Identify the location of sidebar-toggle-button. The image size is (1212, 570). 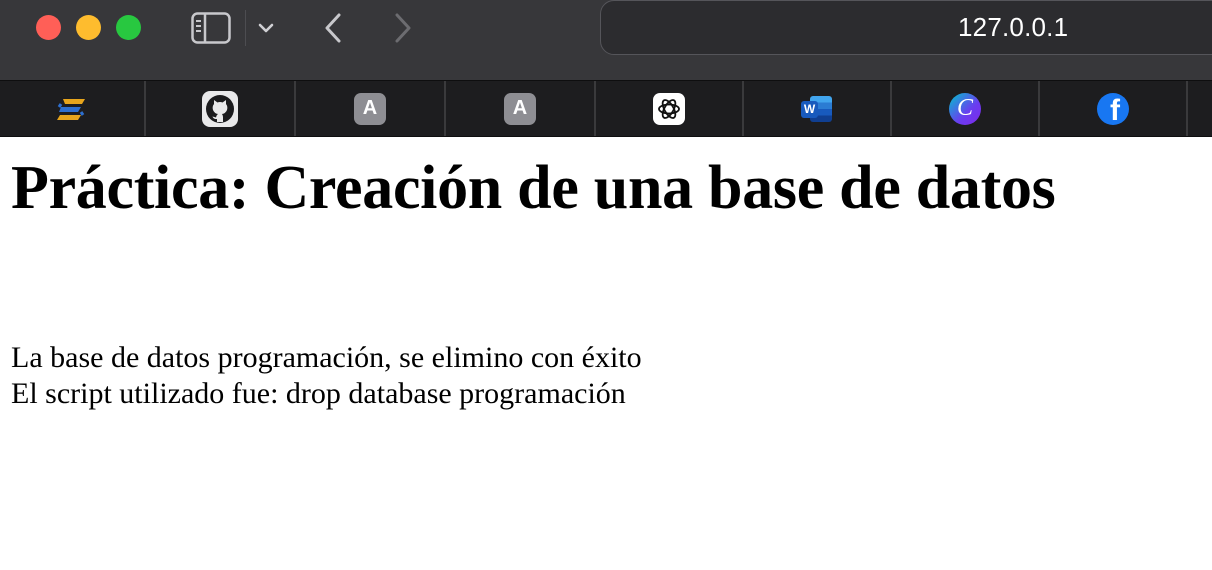
(211, 28).